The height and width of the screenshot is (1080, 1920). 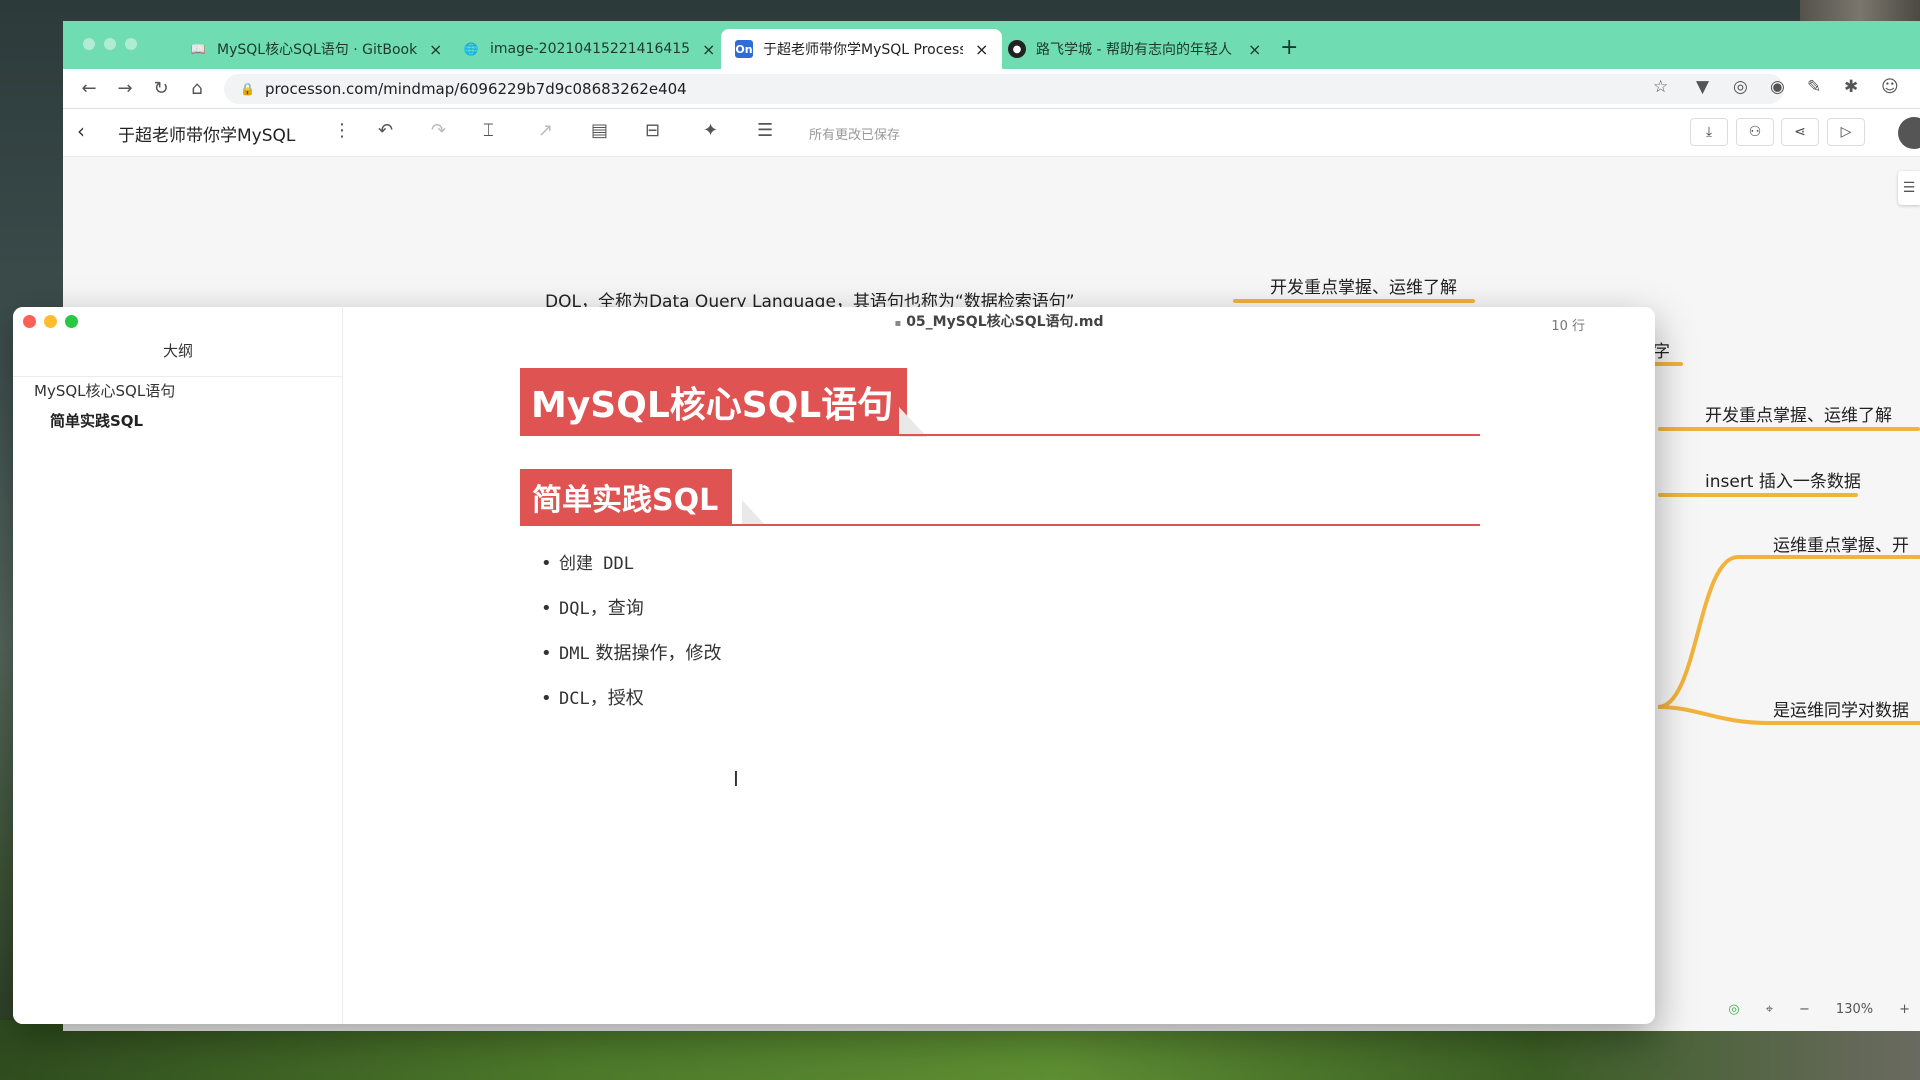 I want to click on globe-icon: 🌐, so click(x=471, y=49).